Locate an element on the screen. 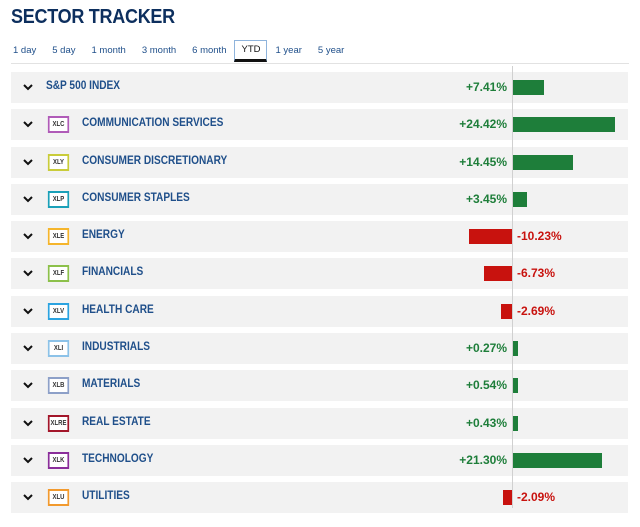 The width and height of the screenshot is (640, 527). percent-change: +7.41% is located at coordinates (486, 87).